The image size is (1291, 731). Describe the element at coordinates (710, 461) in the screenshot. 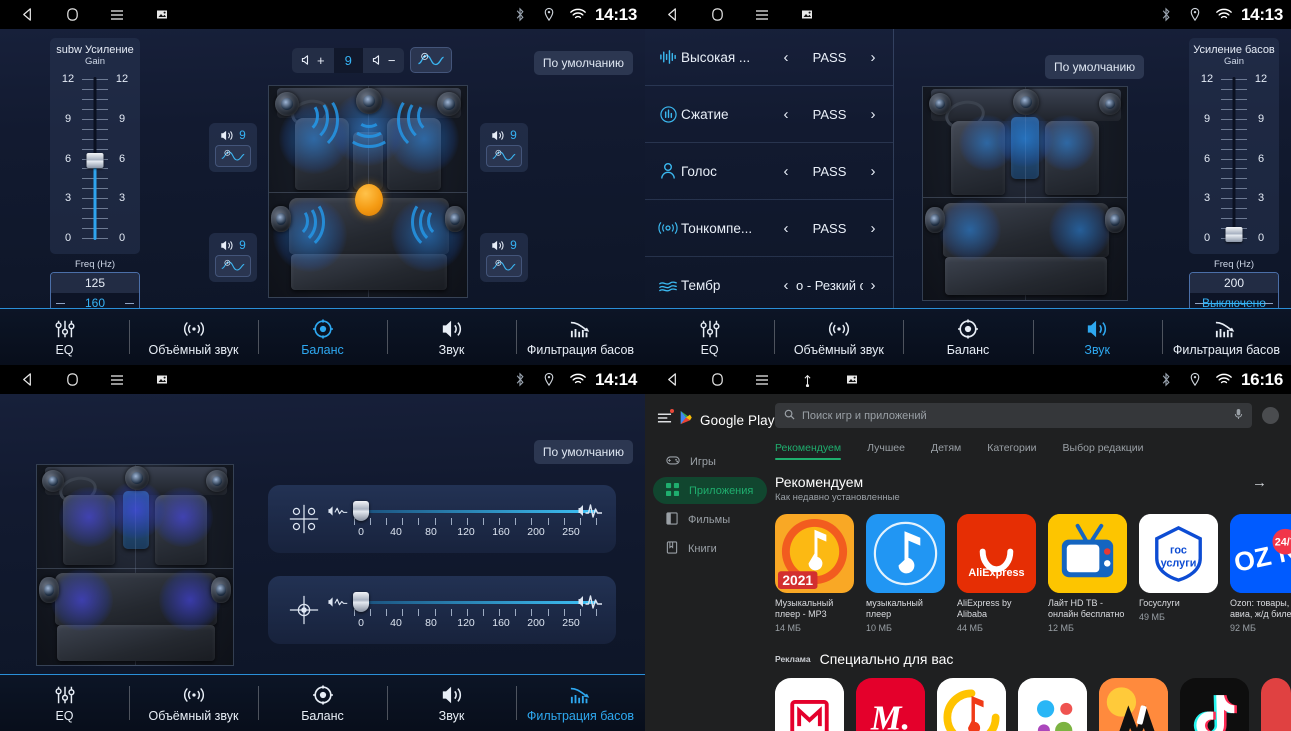

I see `sidebar-item-games: Игры` at that location.